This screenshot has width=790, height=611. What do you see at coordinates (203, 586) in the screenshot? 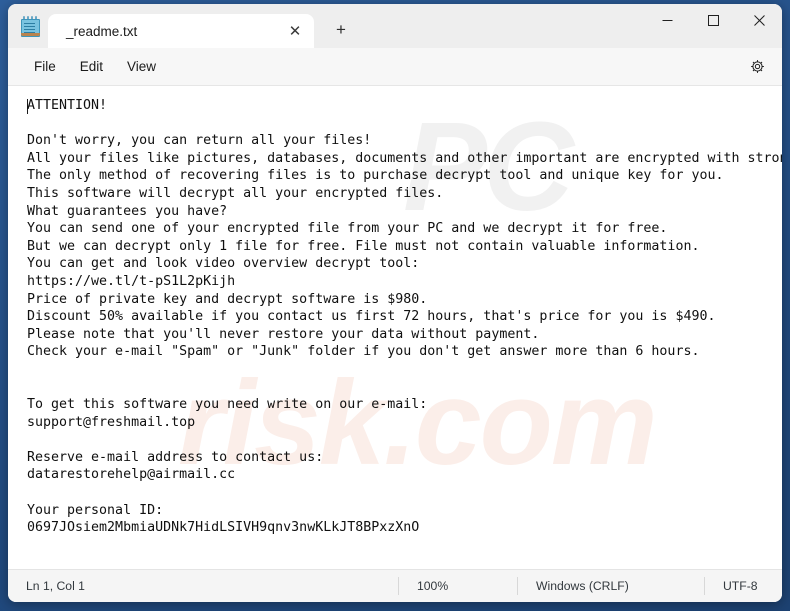
I see `status-line-column: Ln 1, Col 1` at bounding box center [203, 586].